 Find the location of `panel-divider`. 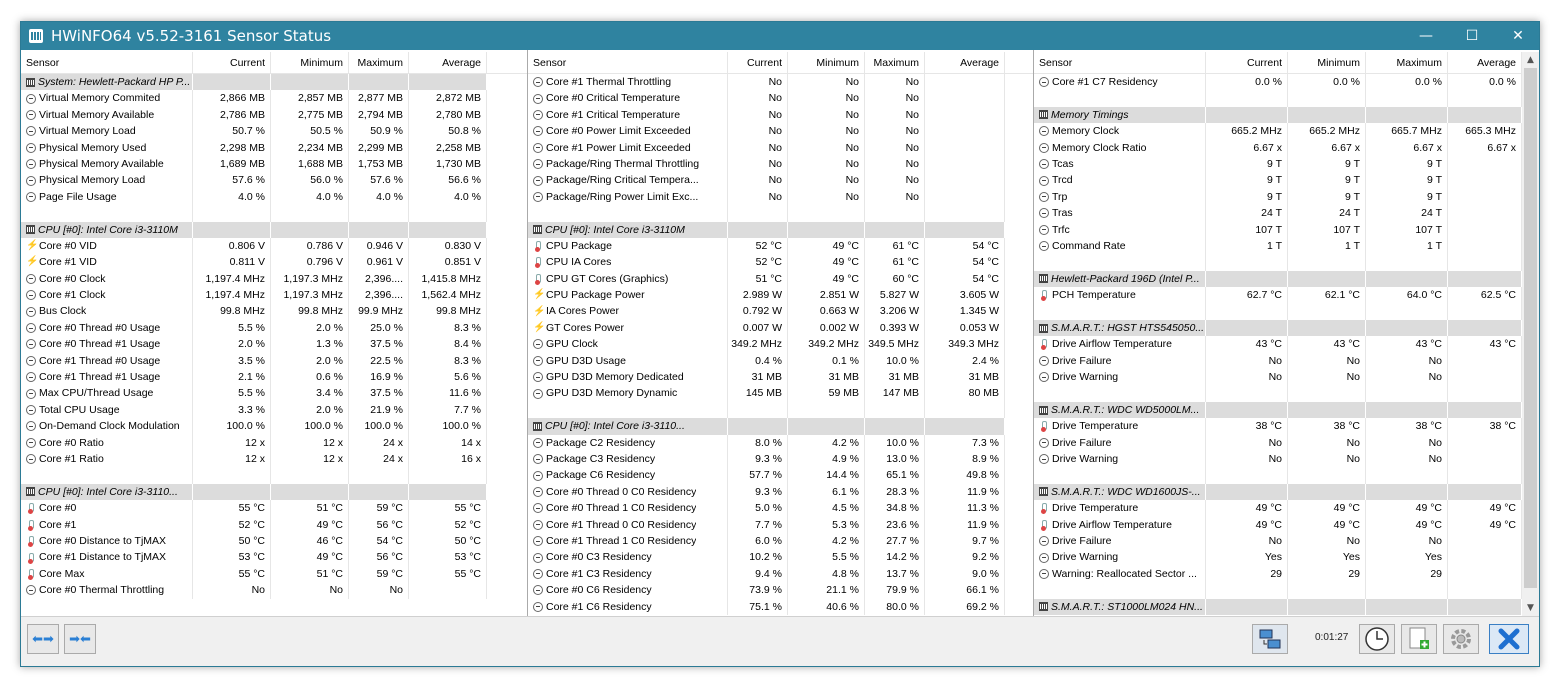

panel-divider is located at coordinates (527, 333).